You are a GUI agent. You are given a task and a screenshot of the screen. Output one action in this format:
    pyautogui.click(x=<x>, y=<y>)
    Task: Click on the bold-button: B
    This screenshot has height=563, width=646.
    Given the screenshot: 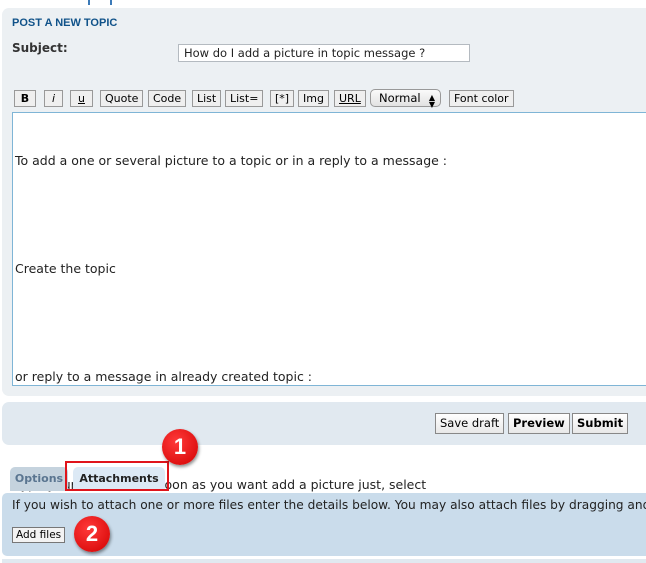 What is the action you would take?
    pyautogui.click(x=25, y=98)
    